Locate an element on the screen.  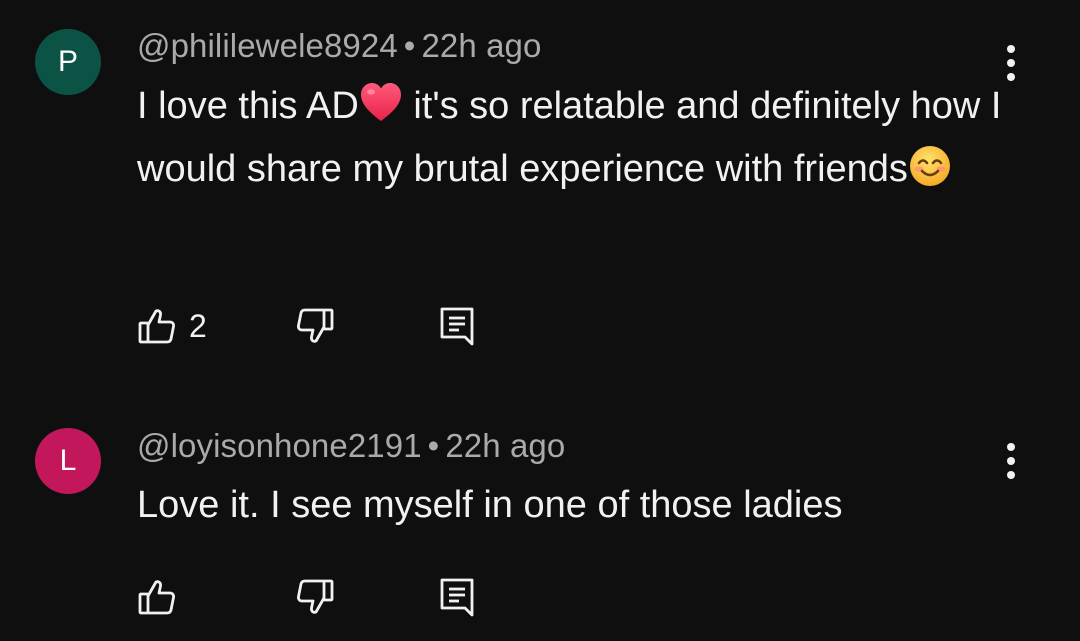
comment-meta: @loyisonhone2191 • 22h ago is located at coordinates (351, 446).